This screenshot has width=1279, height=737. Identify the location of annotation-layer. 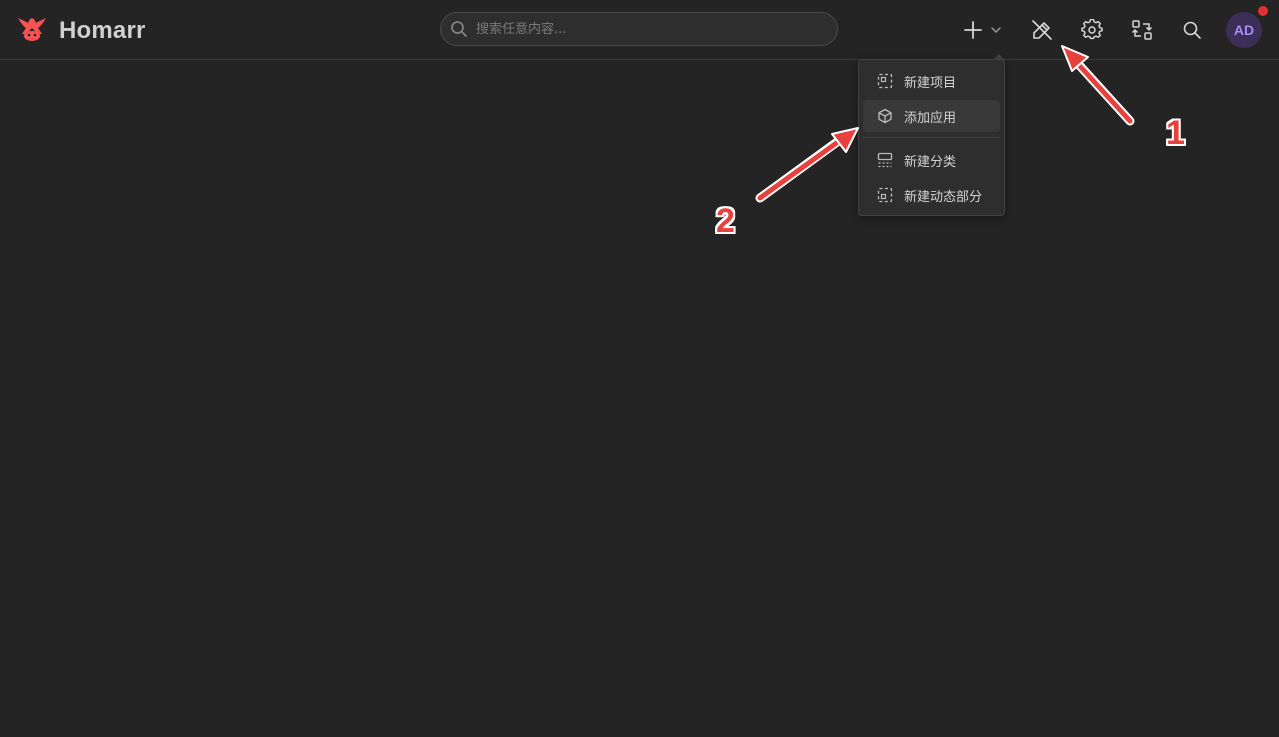
(945, 124).